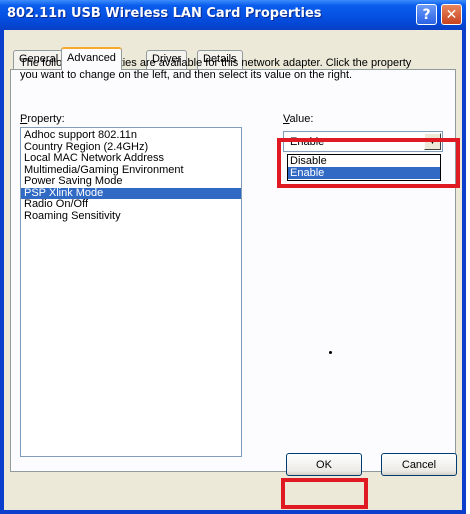  I want to click on cancel-button: Cancel, so click(419, 464).